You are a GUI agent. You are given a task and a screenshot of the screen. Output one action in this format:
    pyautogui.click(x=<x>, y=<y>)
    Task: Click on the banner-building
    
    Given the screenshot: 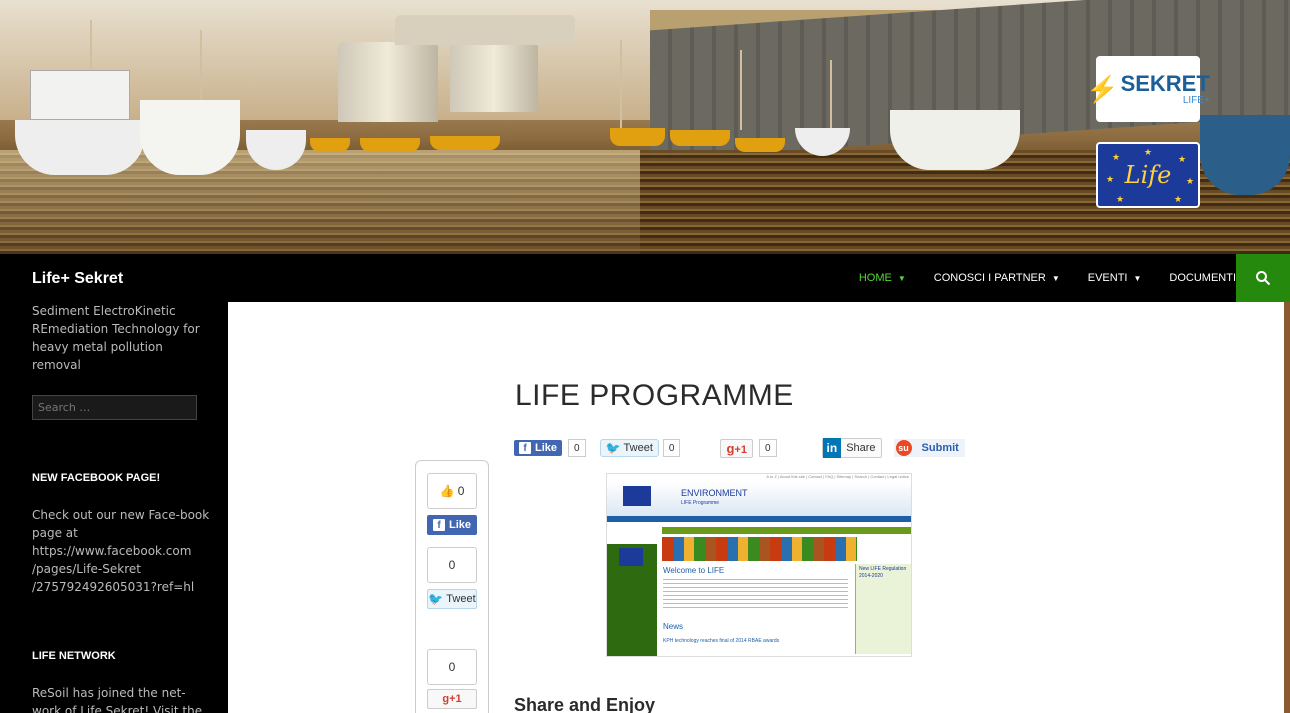 What is the action you would take?
    pyautogui.click(x=485, y=30)
    